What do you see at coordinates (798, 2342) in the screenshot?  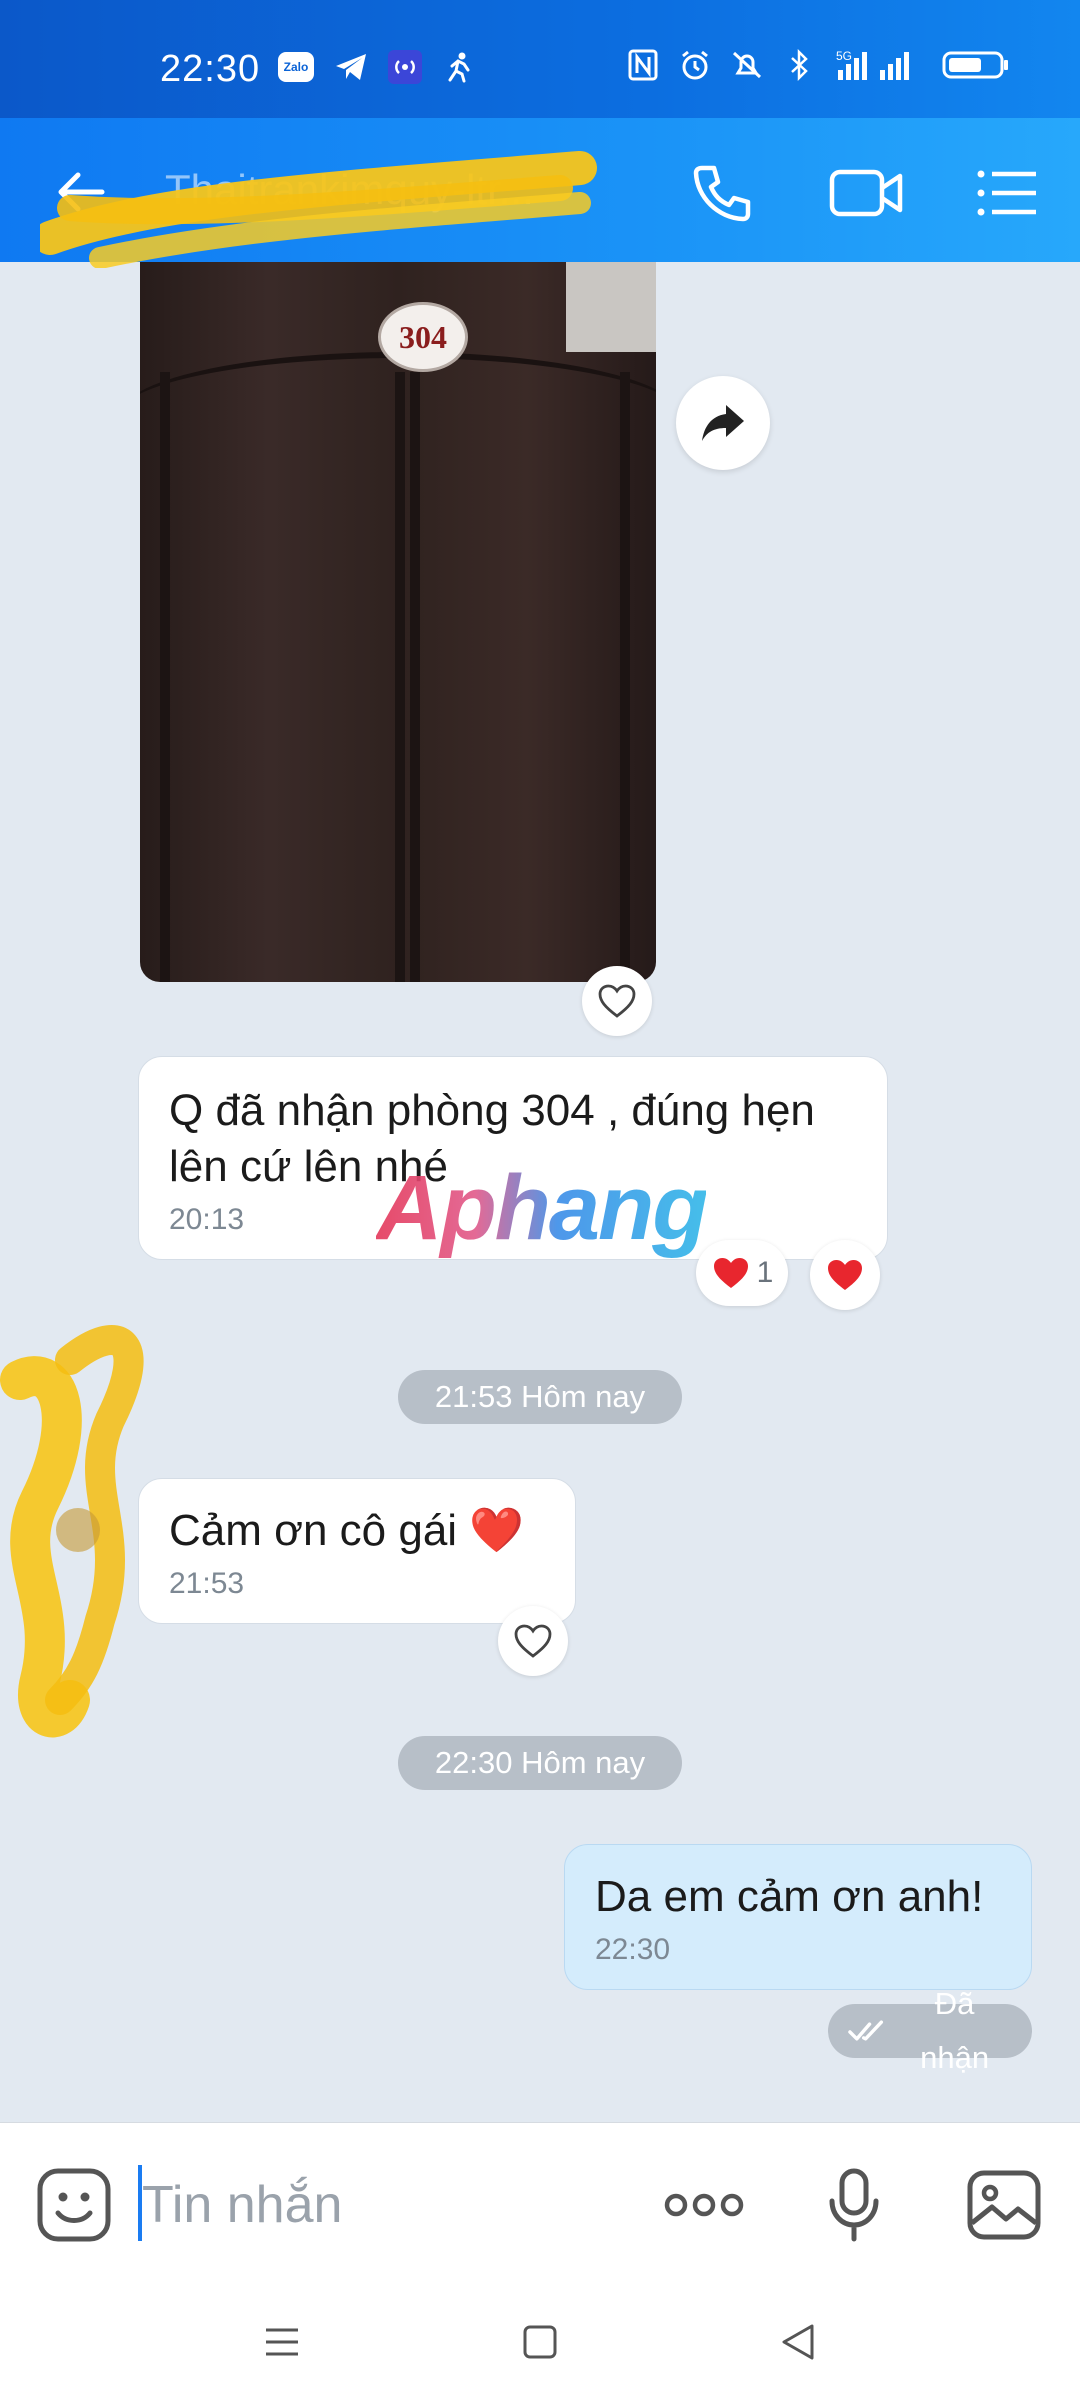 I see `back-icon` at bounding box center [798, 2342].